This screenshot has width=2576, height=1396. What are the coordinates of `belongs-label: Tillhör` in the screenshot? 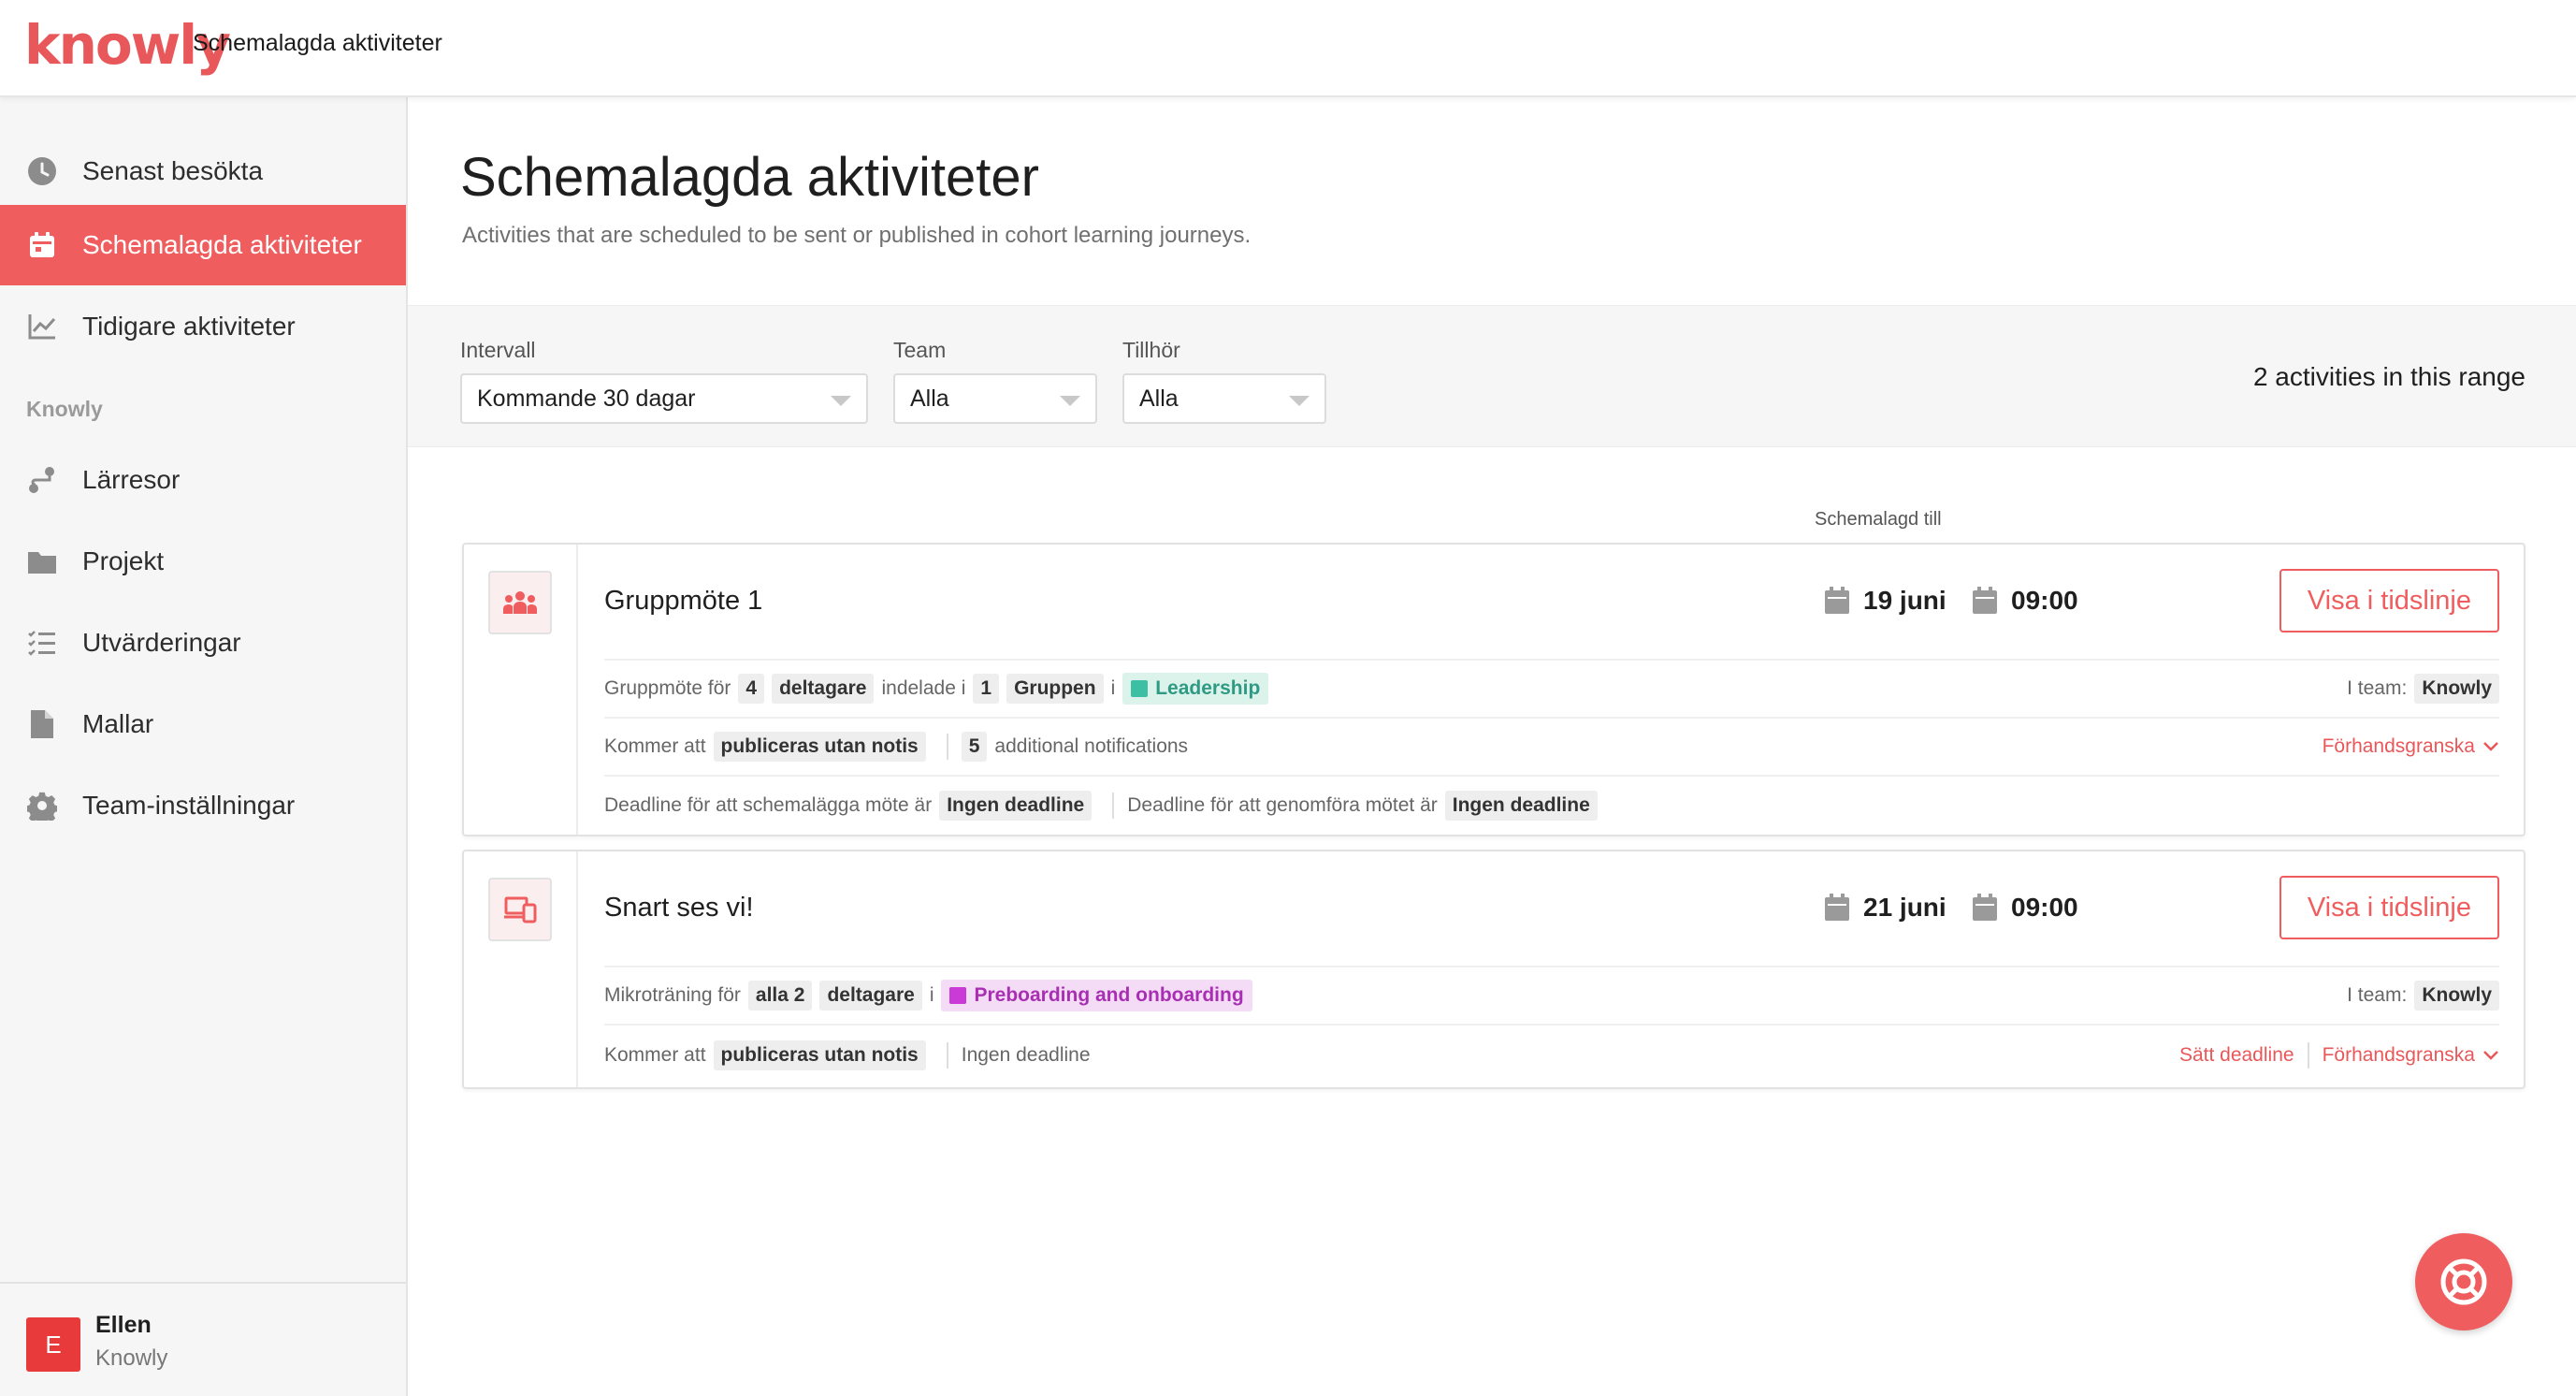 It's located at (1151, 350).